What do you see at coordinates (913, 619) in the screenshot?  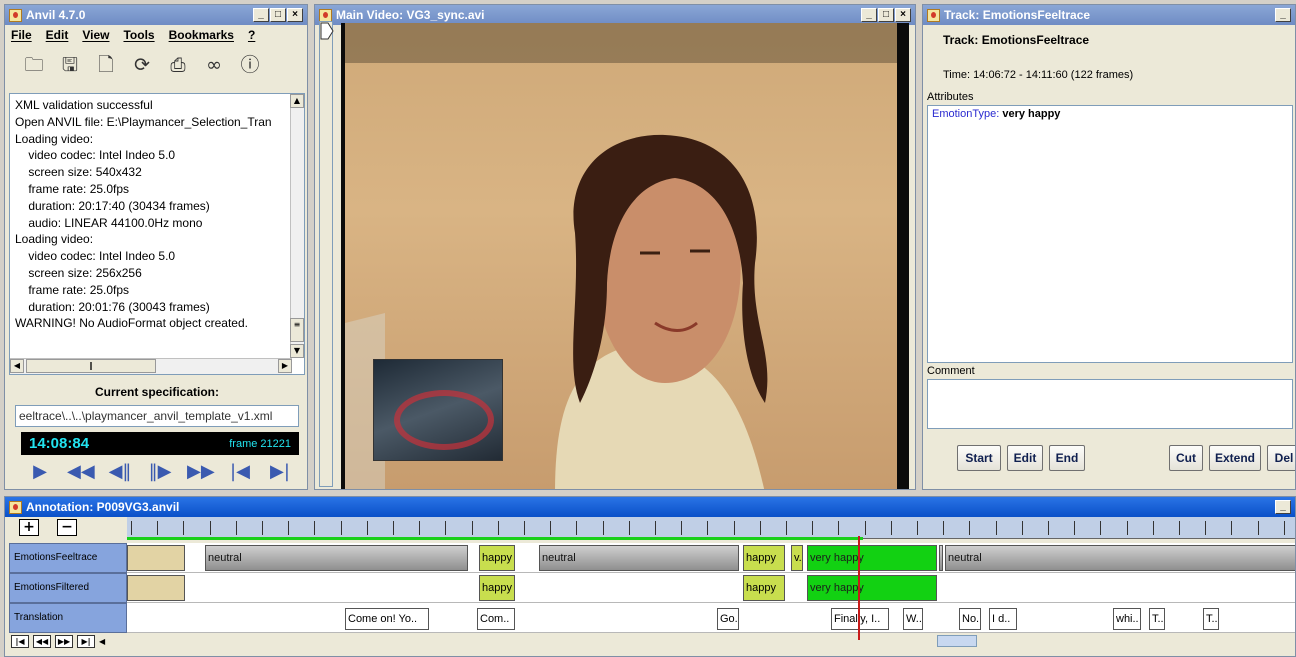 I see `annotation-element: W..` at bounding box center [913, 619].